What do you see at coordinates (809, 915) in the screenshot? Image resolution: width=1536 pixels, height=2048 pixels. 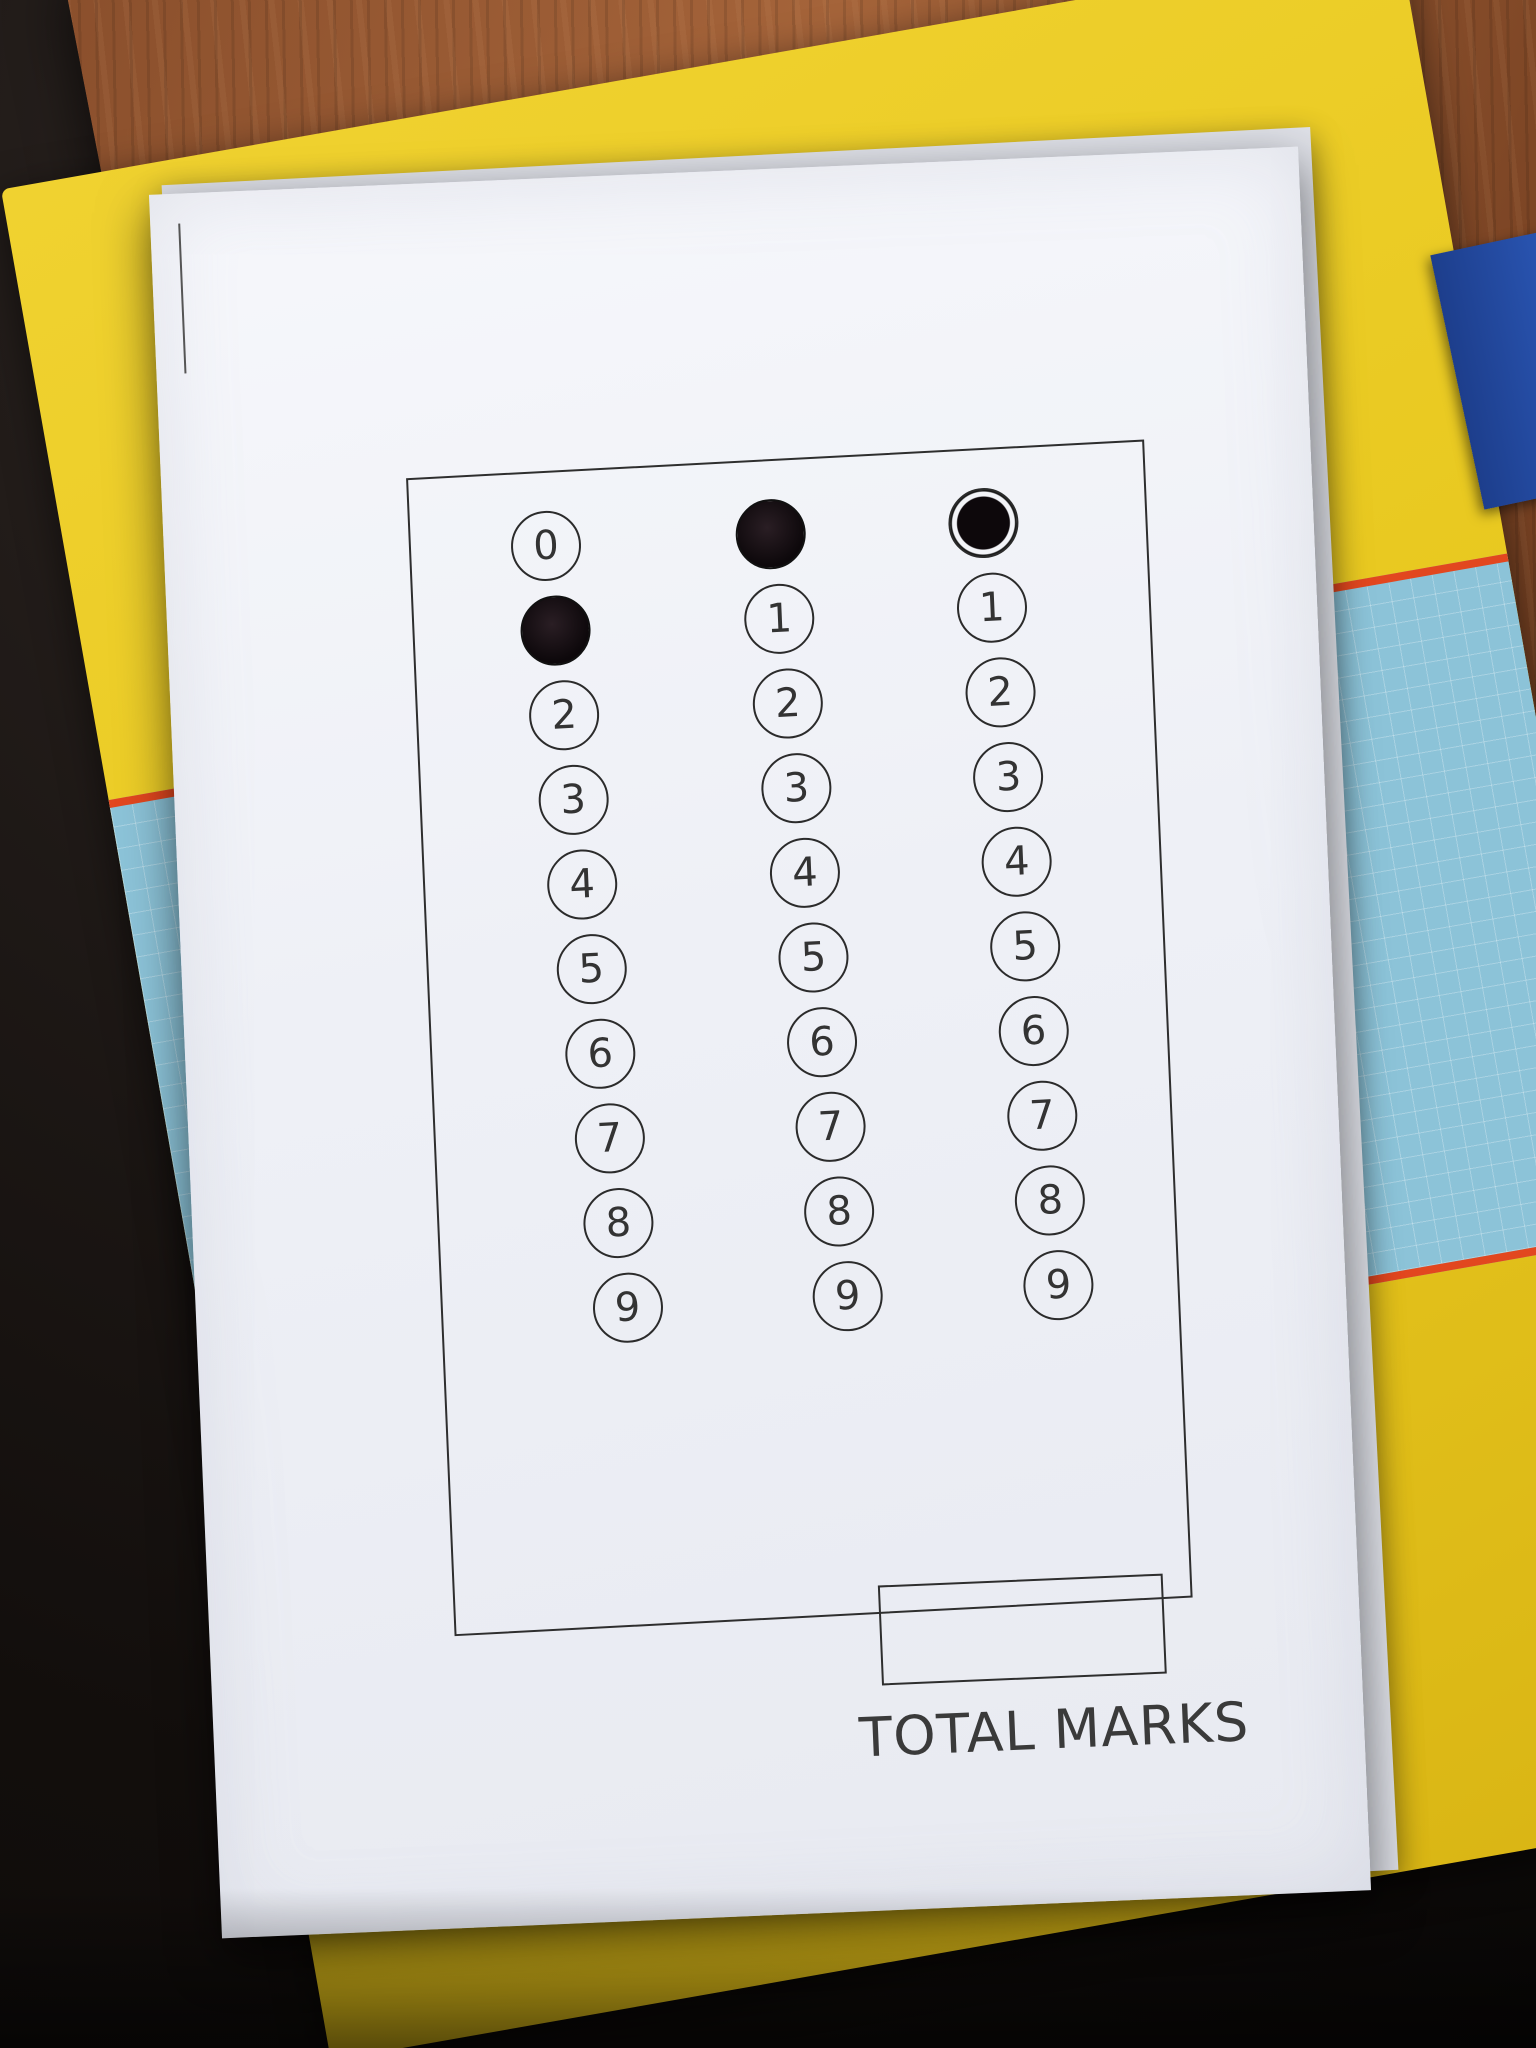 I see `digit-column-2: 0 1 2 3 4 5 6 7 8 9` at bounding box center [809, 915].